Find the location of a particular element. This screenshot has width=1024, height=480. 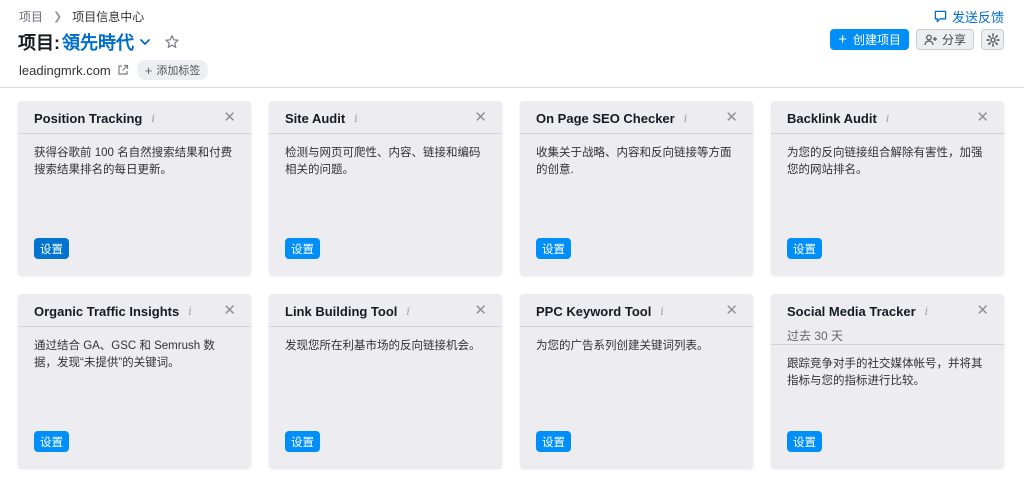

card-header: PPC Keyword Tool i ✕ is located at coordinates (636, 310).